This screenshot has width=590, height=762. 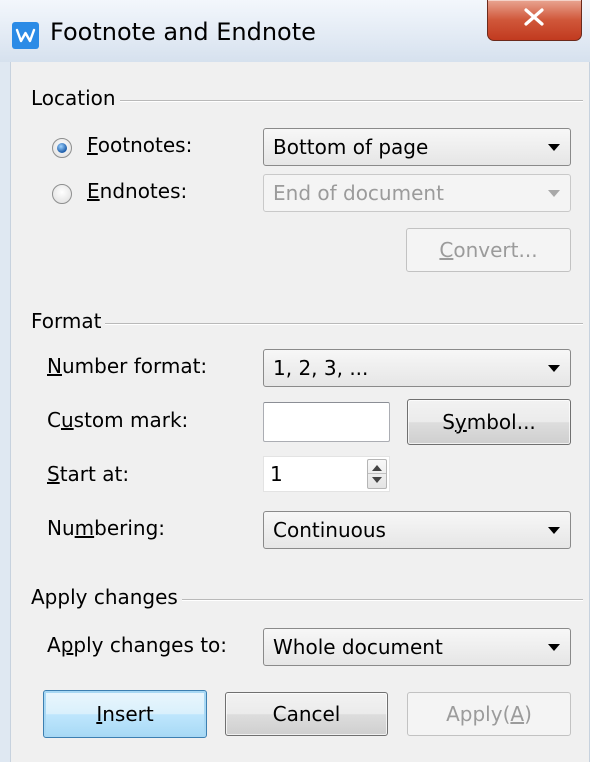 I want to click on number-format-label: Number format:, so click(x=127, y=366).